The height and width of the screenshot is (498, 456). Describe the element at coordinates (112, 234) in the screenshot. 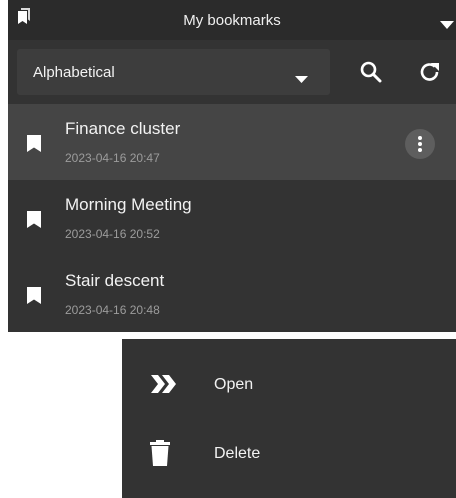

I see `bookmark-date: 2023-04-16 20:52` at that location.